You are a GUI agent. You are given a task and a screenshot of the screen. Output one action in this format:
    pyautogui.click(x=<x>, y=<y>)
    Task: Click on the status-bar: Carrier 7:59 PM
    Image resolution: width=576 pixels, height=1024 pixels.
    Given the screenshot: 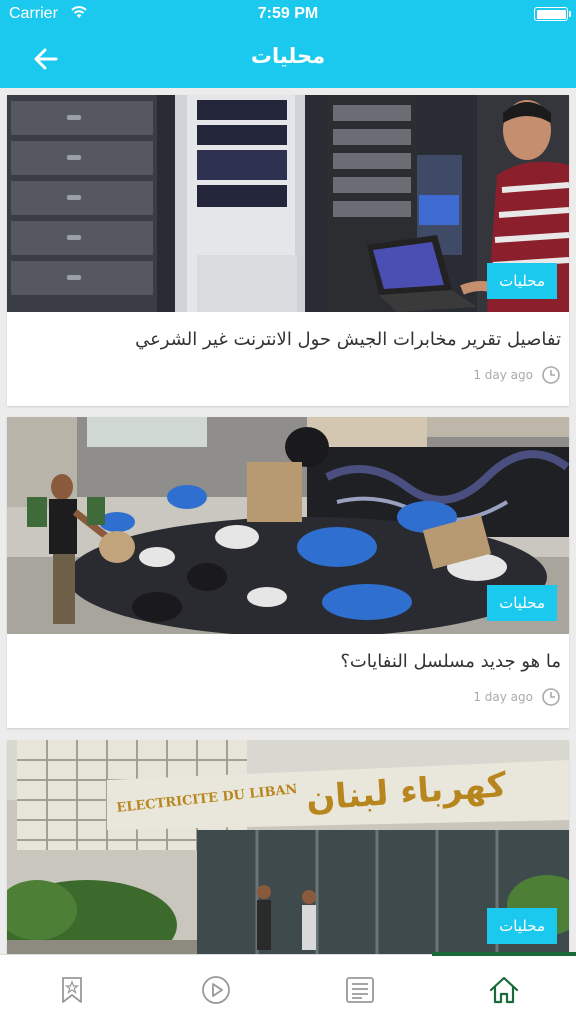 What is the action you would take?
    pyautogui.click(x=288, y=15)
    